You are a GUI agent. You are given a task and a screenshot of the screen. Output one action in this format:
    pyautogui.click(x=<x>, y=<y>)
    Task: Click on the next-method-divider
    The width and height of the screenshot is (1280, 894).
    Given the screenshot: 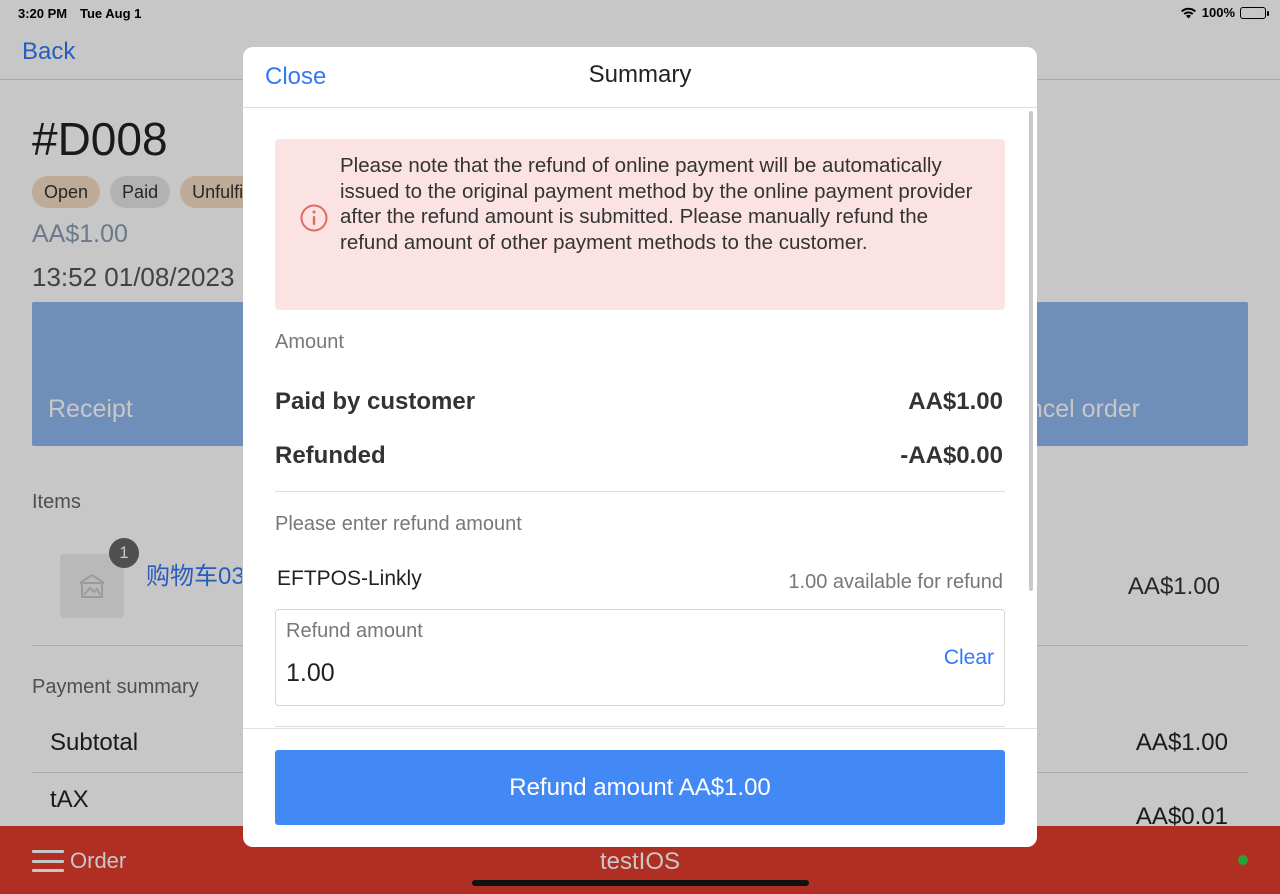 What is the action you would take?
    pyautogui.click(x=640, y=726)
    